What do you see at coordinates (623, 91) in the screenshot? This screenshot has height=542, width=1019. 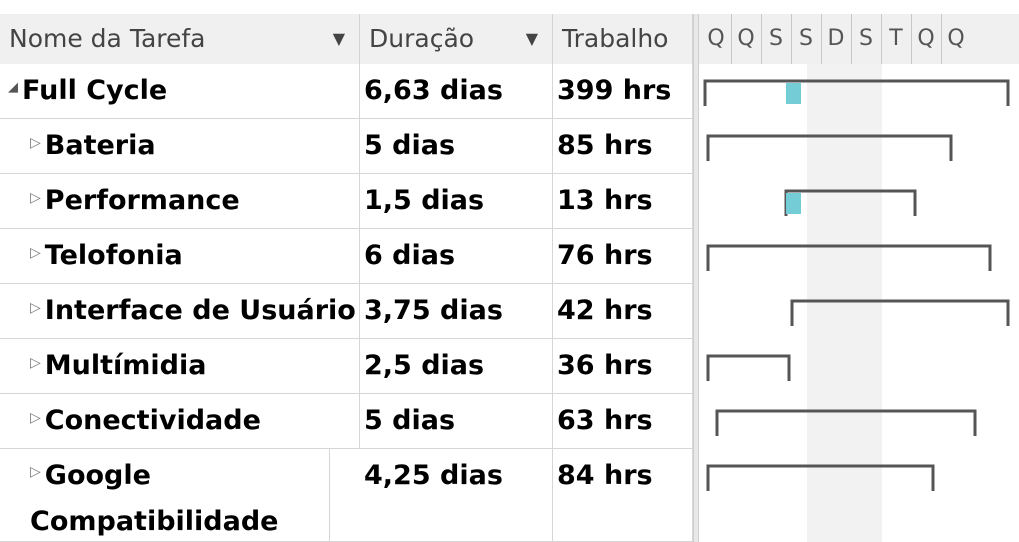 I see `task-work: 399 hrs` at bounding box center [623, 91].